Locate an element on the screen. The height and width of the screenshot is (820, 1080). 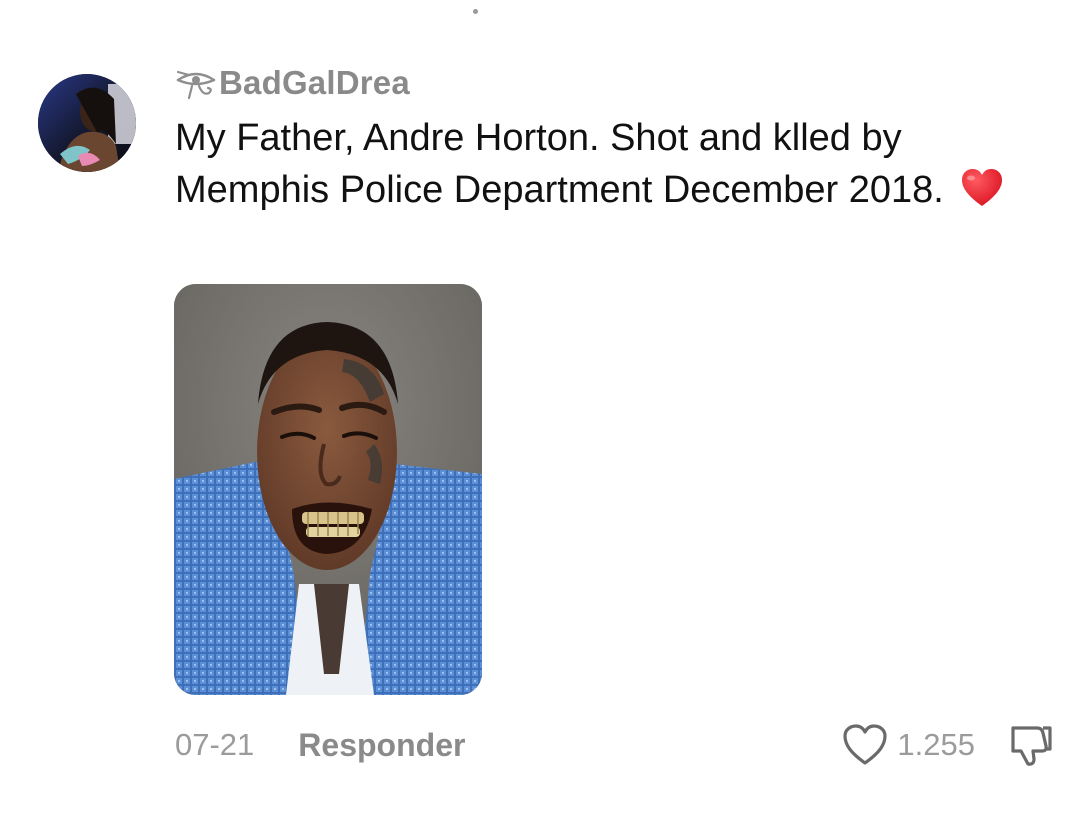
thumbs-down-icon is located at coordinates (1031, 746).